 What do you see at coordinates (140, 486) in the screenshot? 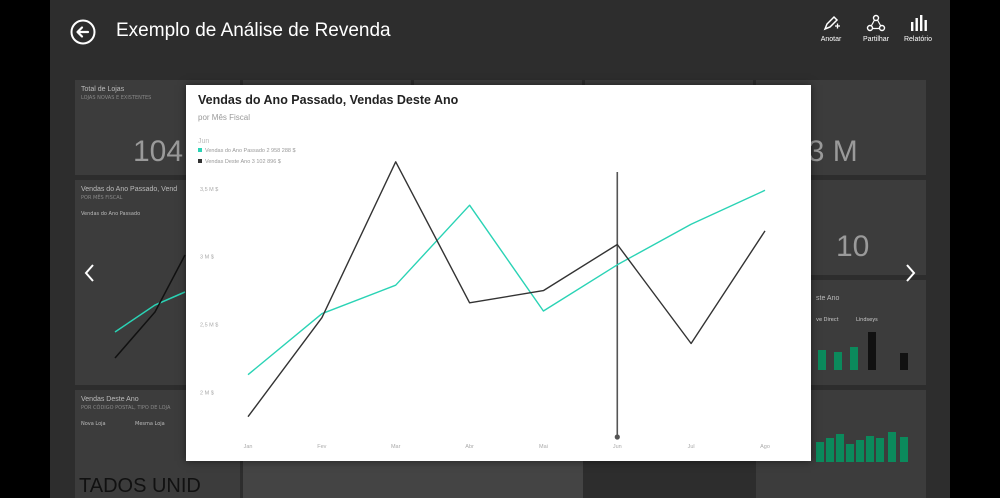
I see `map-text: TADOS UNID` at bounding box center [140, 486].